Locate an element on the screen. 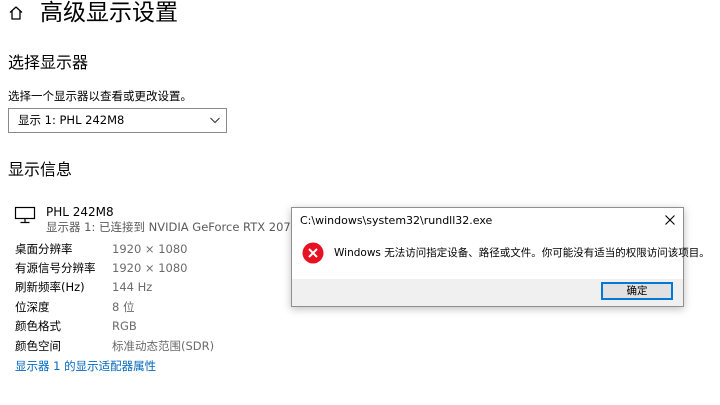 Image resolution: width=720 pixels, height=405 pixels. error-icon is located at coordinates (313, 253).